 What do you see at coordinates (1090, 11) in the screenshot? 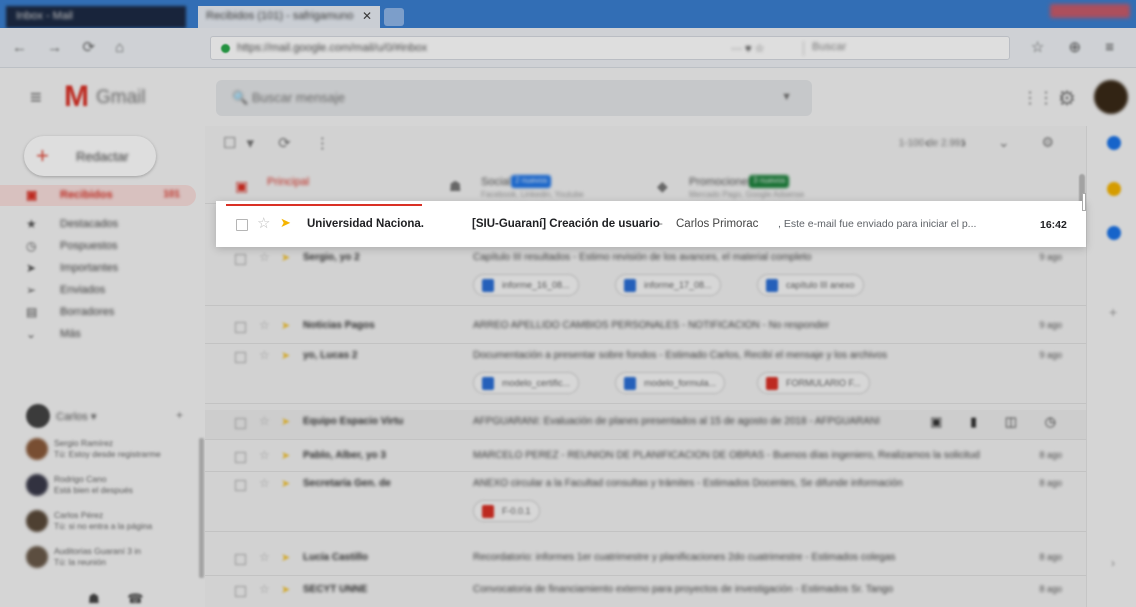
I see `window-controls` at bounding box center [1090, 11].